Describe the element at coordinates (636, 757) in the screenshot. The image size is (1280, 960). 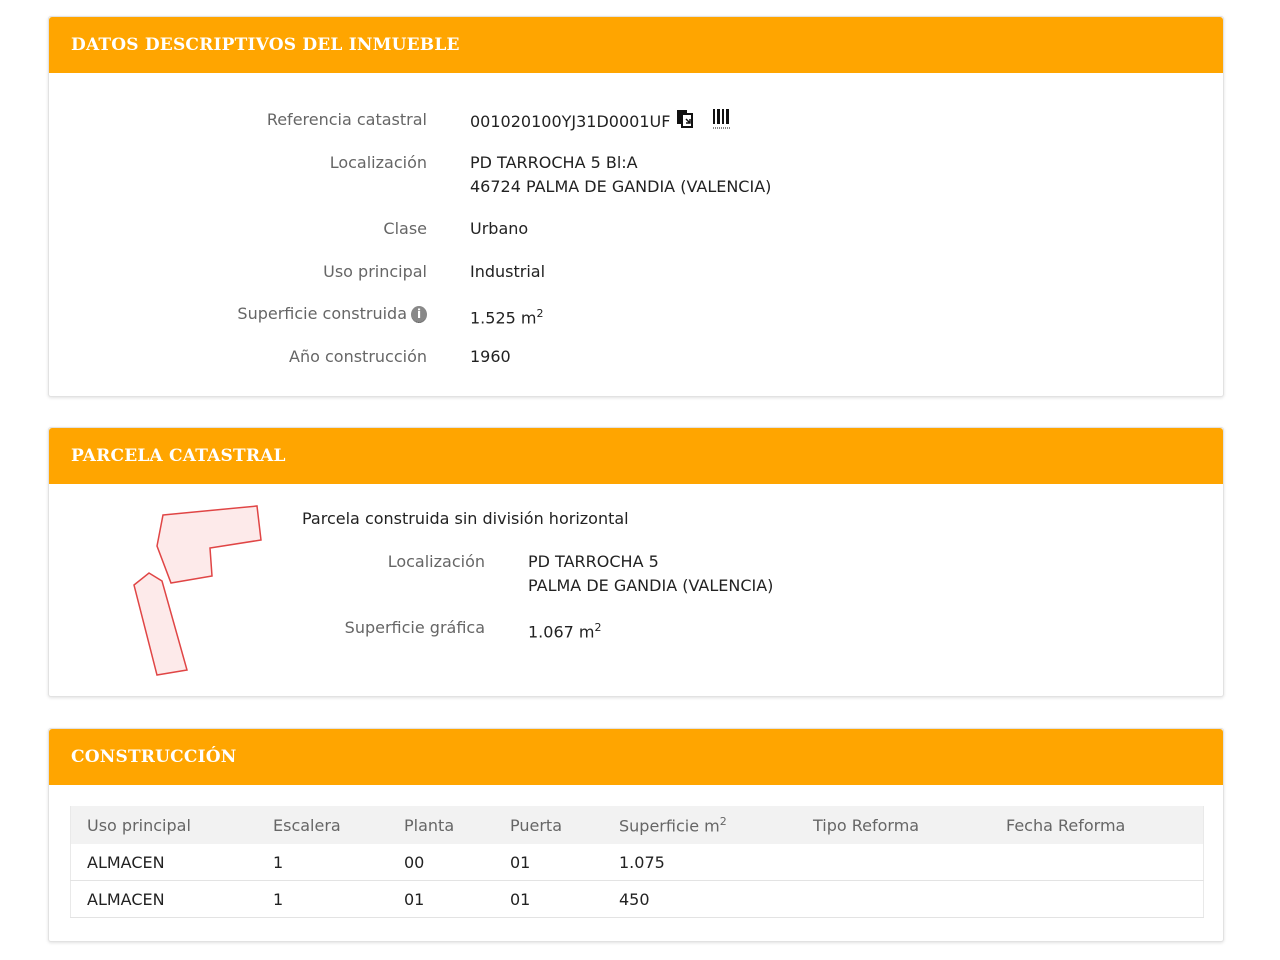
I see `construccion-header: CONSTRUCCIÓN` at that location.